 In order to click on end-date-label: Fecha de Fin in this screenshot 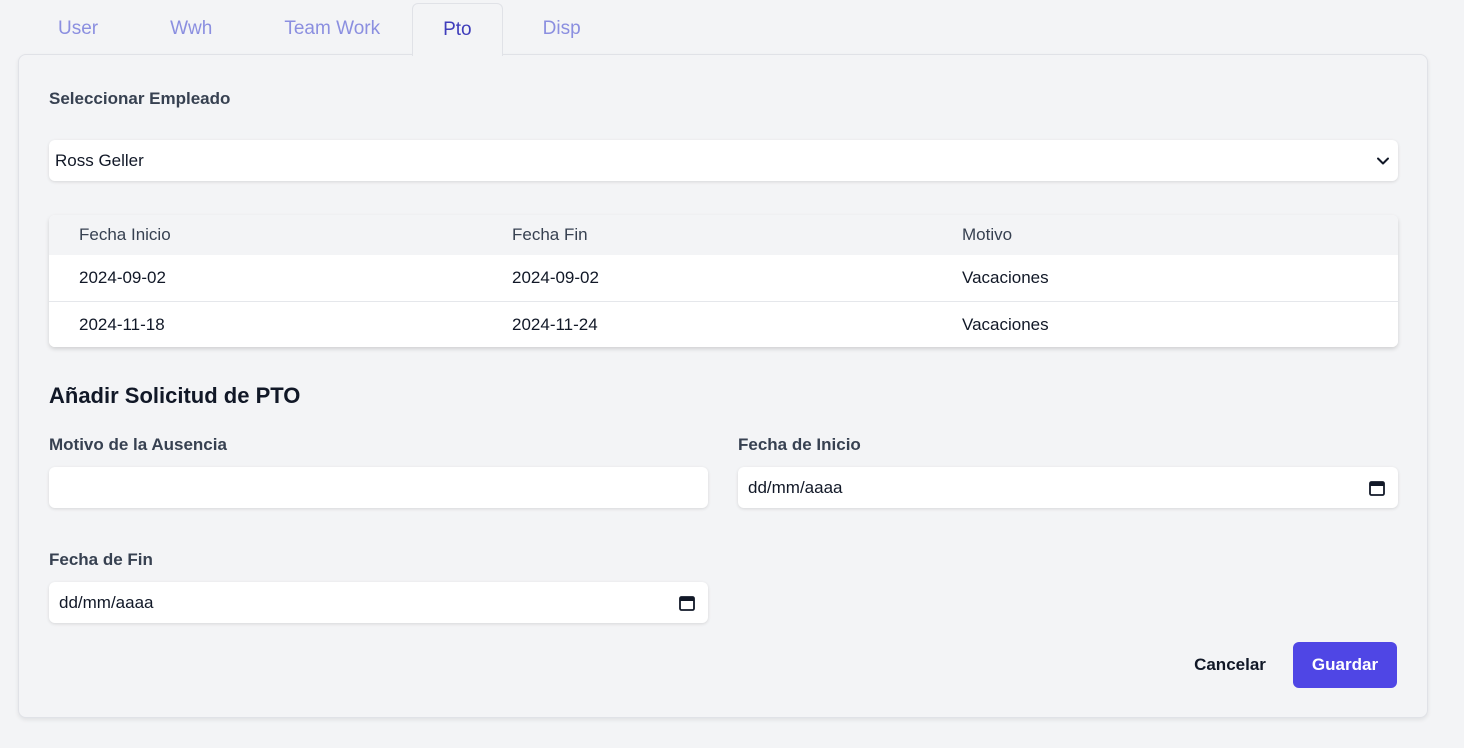, I will do `click(101, 559)`.